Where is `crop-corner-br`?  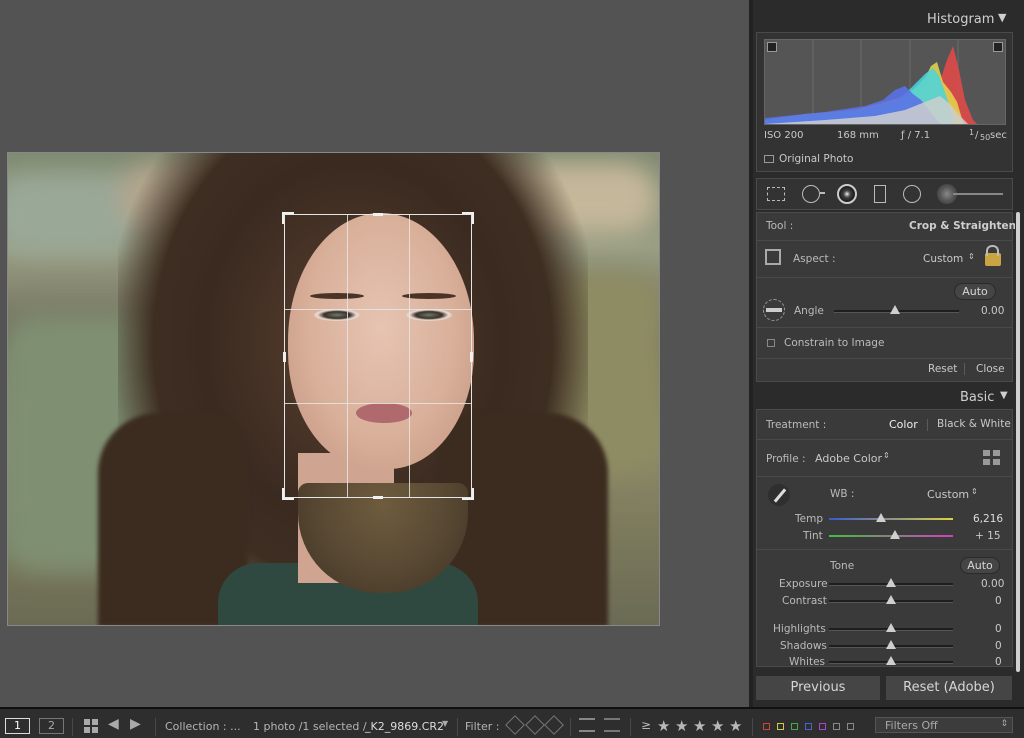
crop-corner-br is located at coordinates (468, 494).